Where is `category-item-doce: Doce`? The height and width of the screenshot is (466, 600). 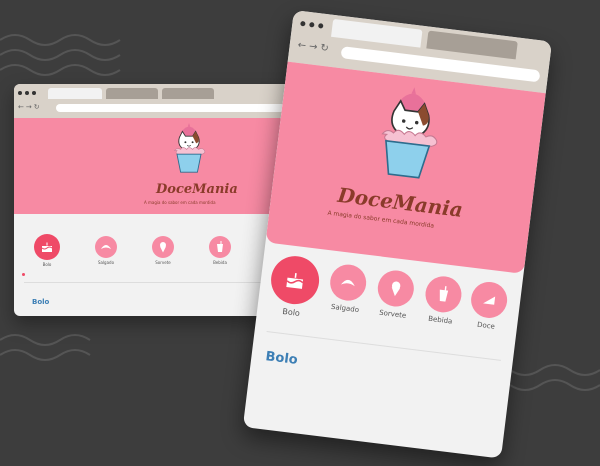 category-item-doce: Doce is located at coordinates (489, 305).